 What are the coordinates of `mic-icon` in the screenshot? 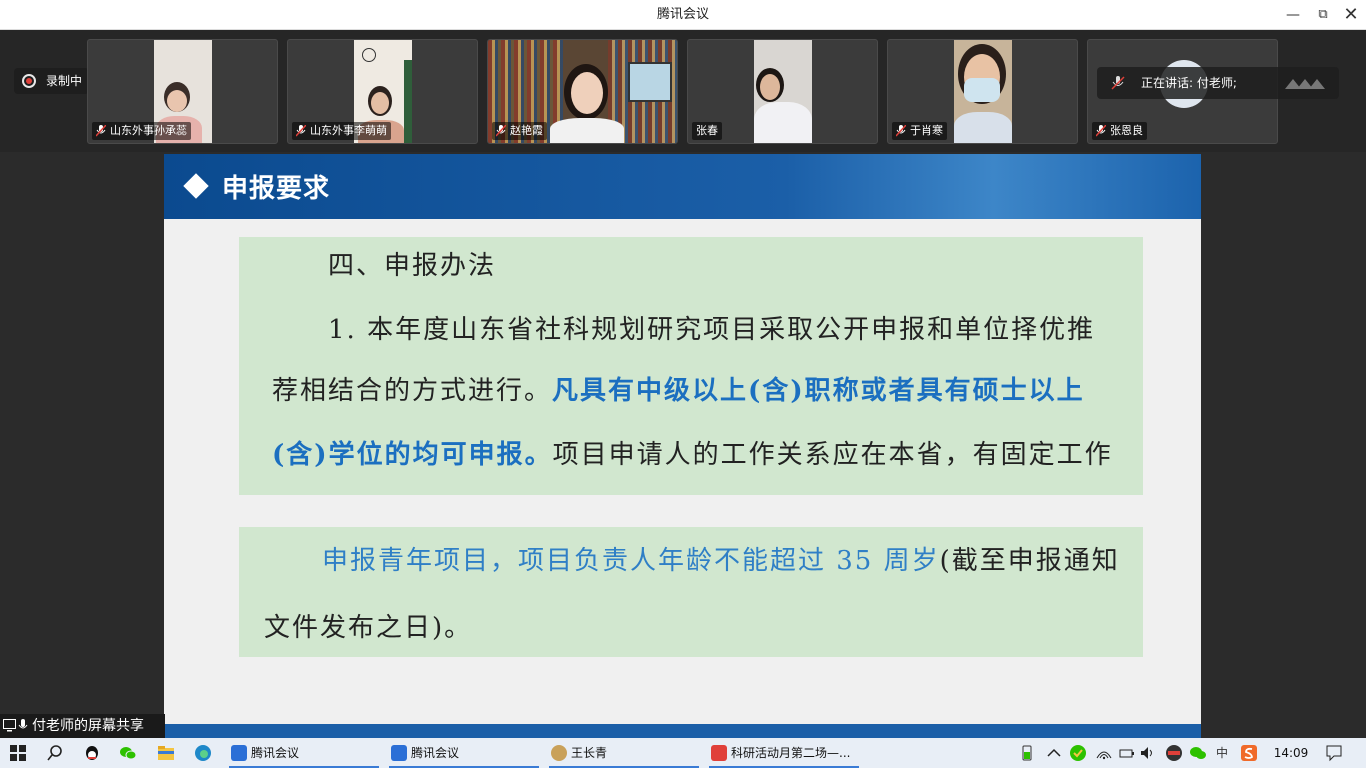 It's located at (23, 724).